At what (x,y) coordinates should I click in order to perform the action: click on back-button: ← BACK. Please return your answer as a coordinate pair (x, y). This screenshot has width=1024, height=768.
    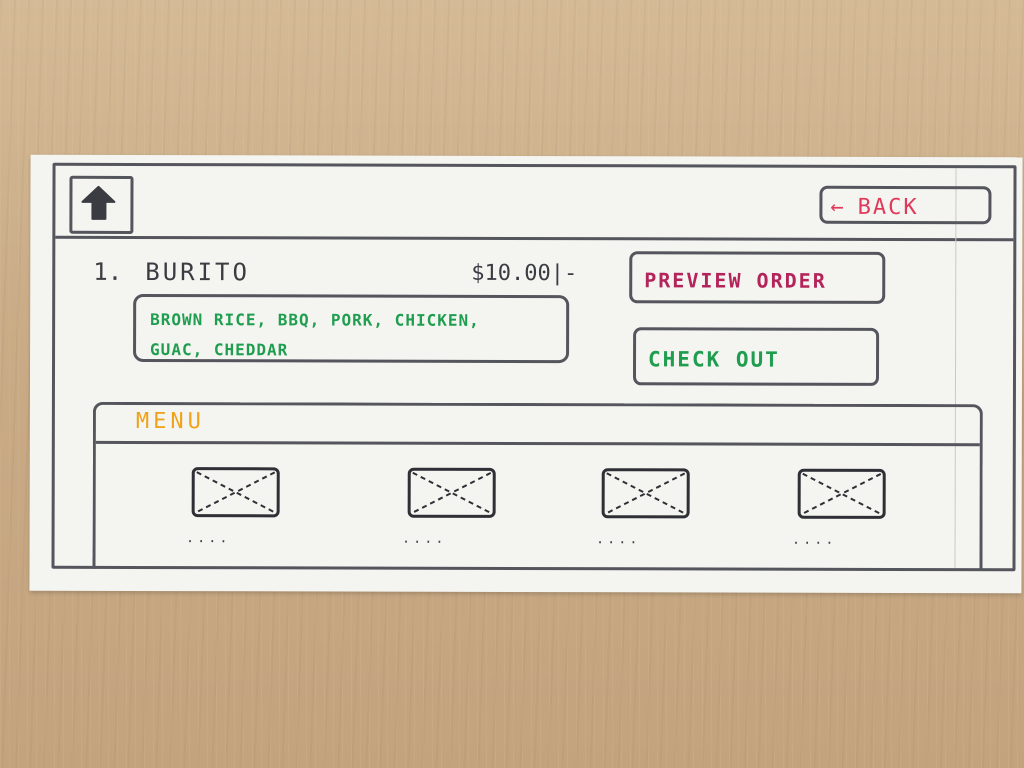
    Looking at the image, I should click on (905, 205).